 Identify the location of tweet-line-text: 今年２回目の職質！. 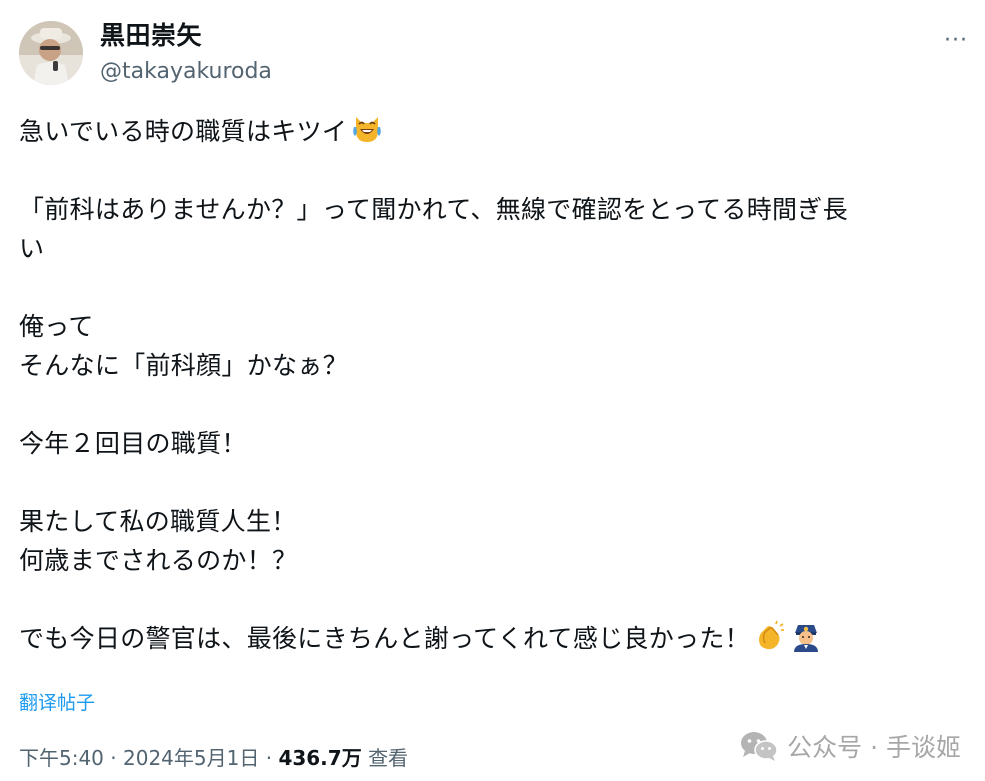
(133, 443).